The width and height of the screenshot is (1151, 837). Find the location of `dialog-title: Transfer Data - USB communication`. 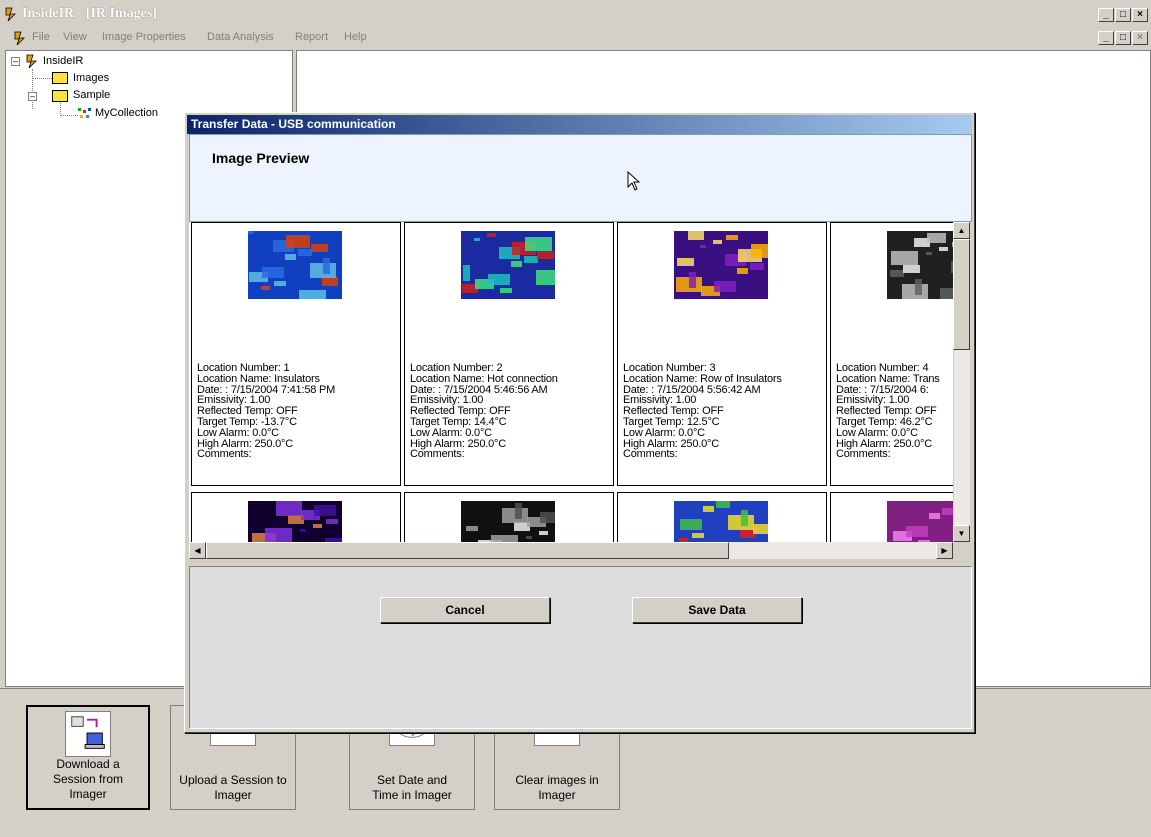

dialog-title: Transfer Data - USB communication is located at coordinates (293, 124).